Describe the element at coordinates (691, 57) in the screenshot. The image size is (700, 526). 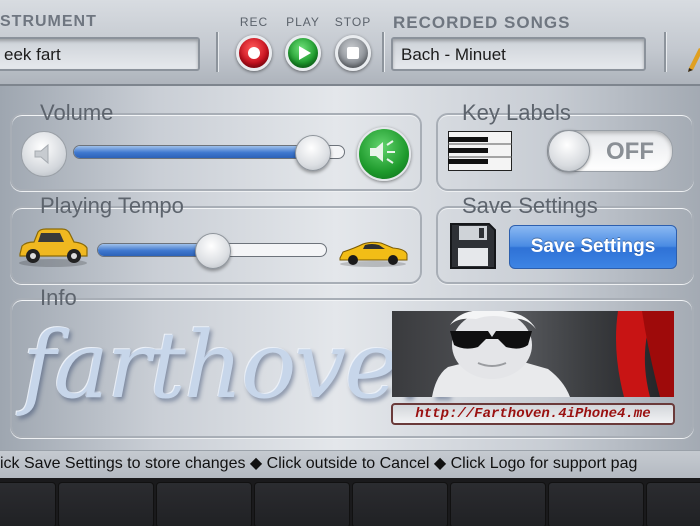
I see `pencil-icon` at that location.